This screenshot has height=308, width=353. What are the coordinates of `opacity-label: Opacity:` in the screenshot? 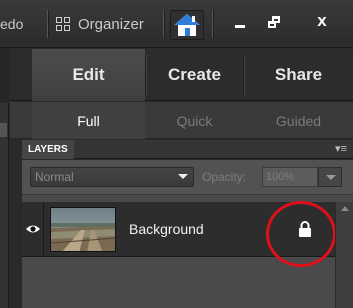 It's located at (224, 177).